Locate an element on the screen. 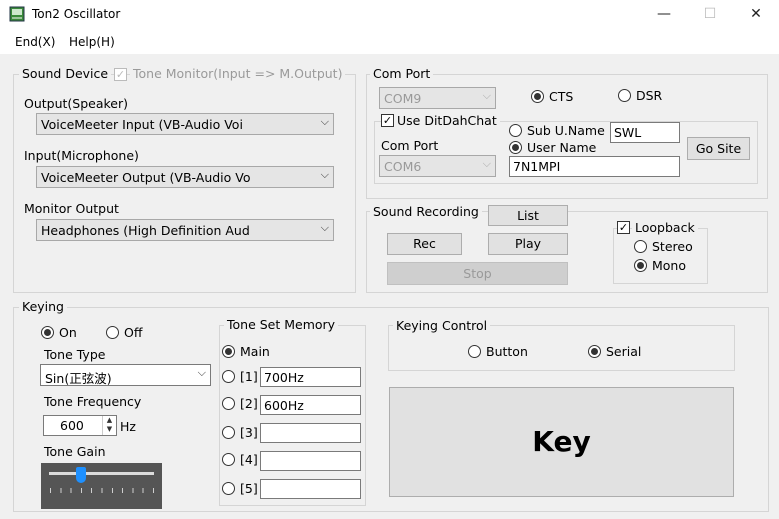 Image resolution: width=779 pixels, height=519 pixels. list-button: List is located at coordinates (528, 215).